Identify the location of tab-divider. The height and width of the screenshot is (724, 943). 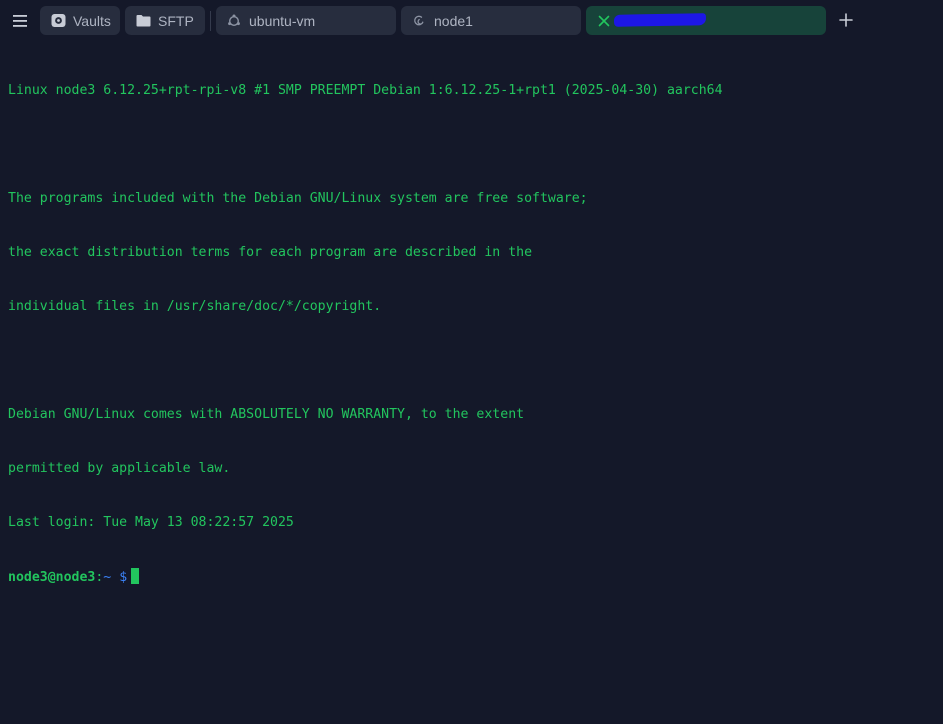
(210, 21).